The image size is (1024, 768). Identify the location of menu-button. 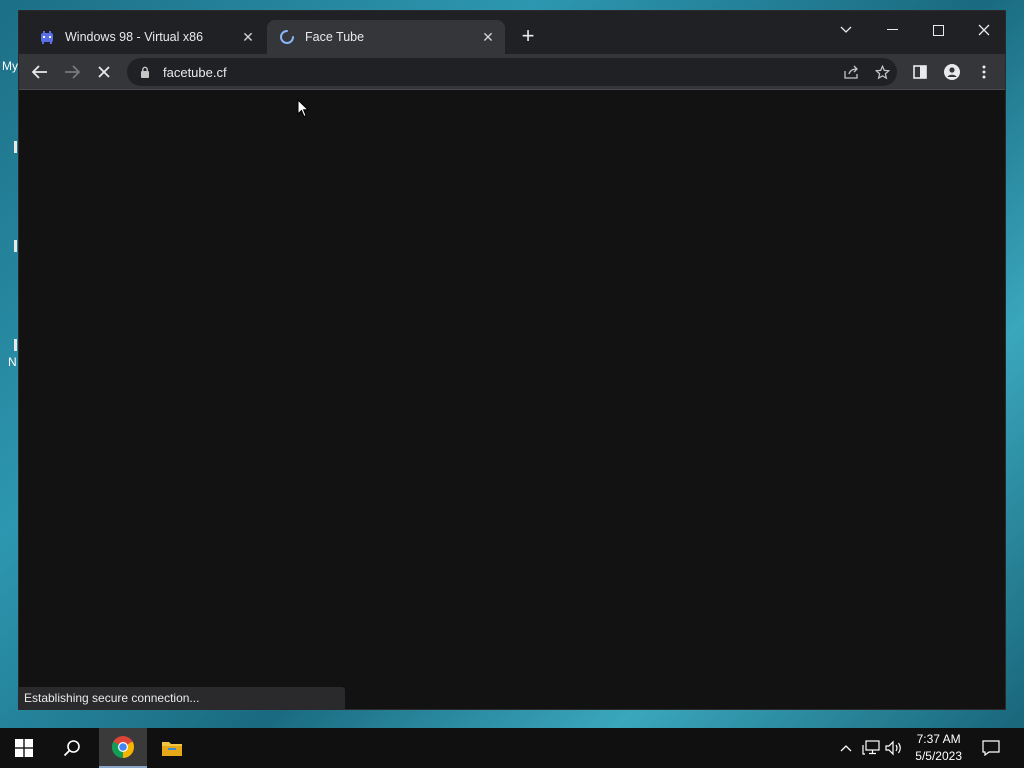
(984, 72).